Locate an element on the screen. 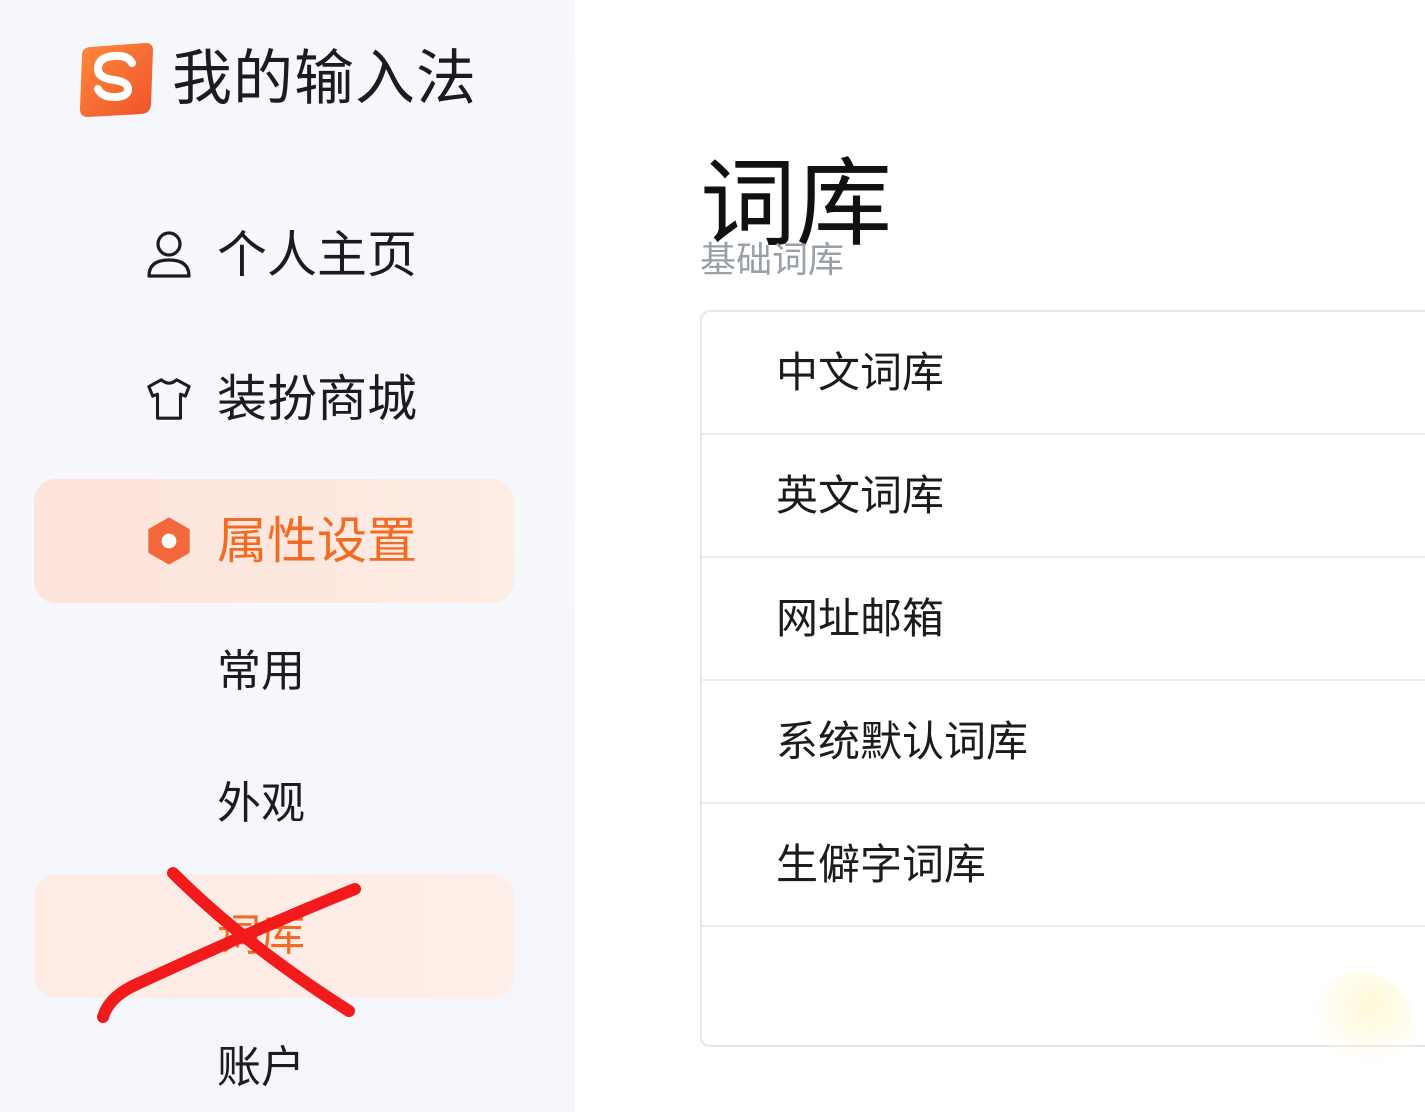  list-item-label: 中文词库 is located at coordinates (860, 372).